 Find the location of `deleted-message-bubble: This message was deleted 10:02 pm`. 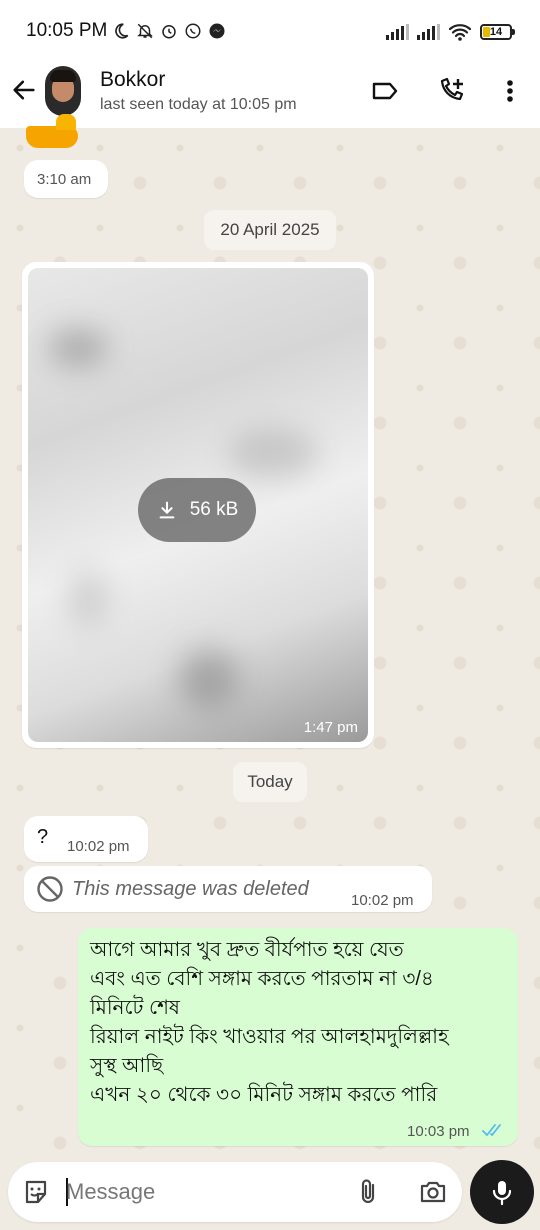

deleted-message-bubble: This message was deleted 10:02 pm is located at coordinates (228, 889).